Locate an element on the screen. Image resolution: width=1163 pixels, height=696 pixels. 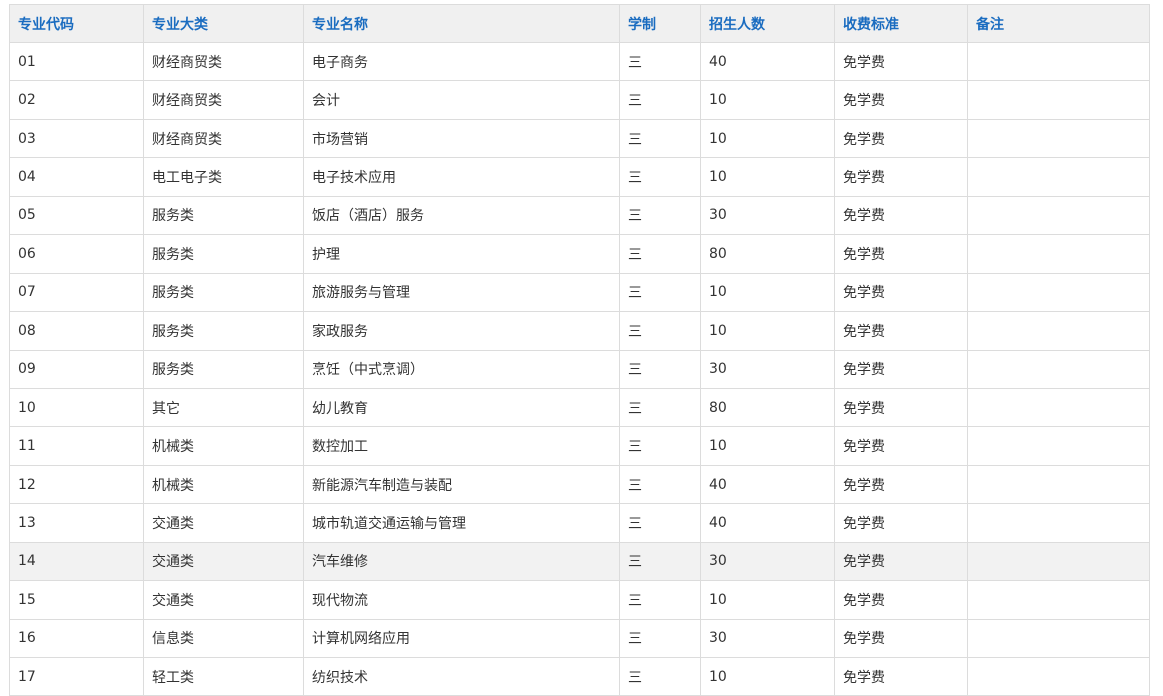
cell-major-code: 07 is located at coordinates (76, 292).